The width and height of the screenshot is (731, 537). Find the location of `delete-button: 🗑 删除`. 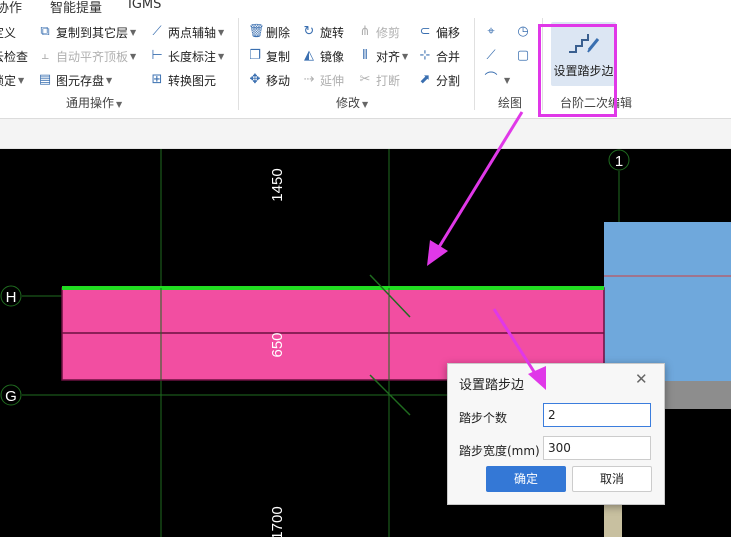

delete-button: 🗑 删除 is located at coordinates (269, 32).